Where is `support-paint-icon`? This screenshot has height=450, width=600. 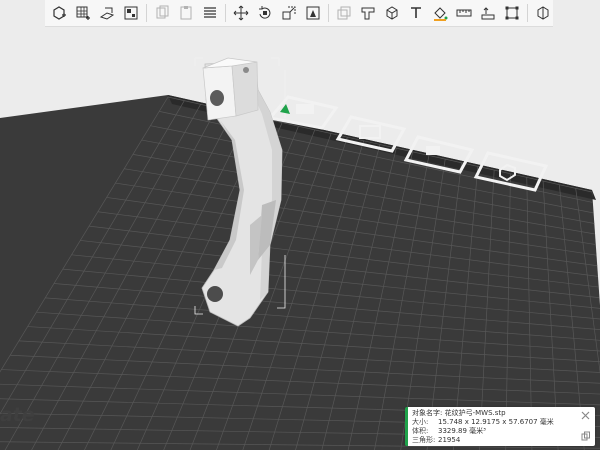 support-paint-icon is located at coordinates (368, 13).